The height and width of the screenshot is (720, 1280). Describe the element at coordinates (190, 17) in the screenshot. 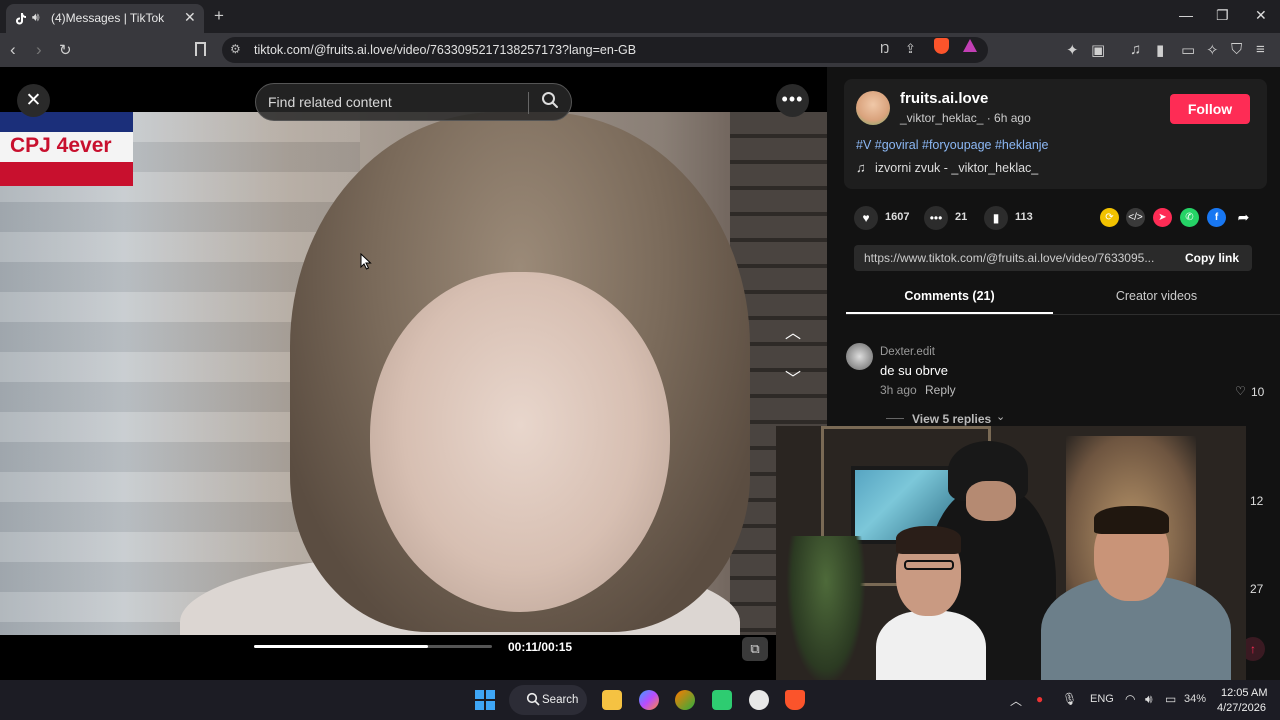

I see `tab-close-icon: ✕` at that location.